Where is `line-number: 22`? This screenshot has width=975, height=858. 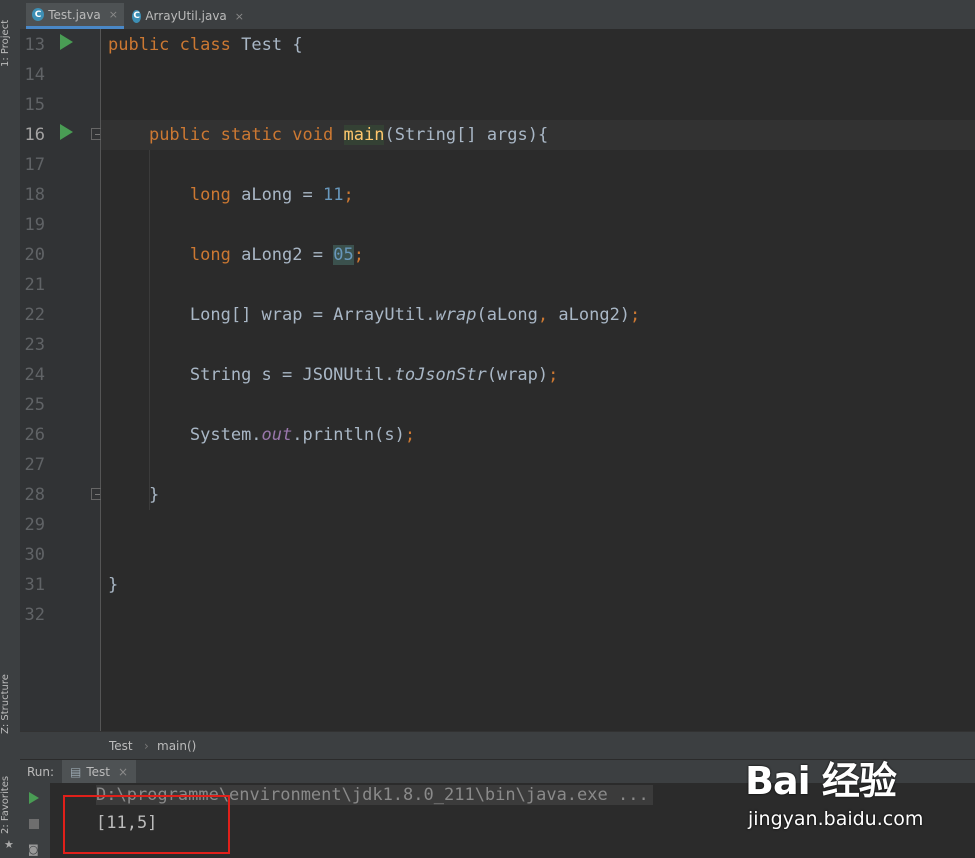
line-number: 22 is located at coordinates (34, 315).